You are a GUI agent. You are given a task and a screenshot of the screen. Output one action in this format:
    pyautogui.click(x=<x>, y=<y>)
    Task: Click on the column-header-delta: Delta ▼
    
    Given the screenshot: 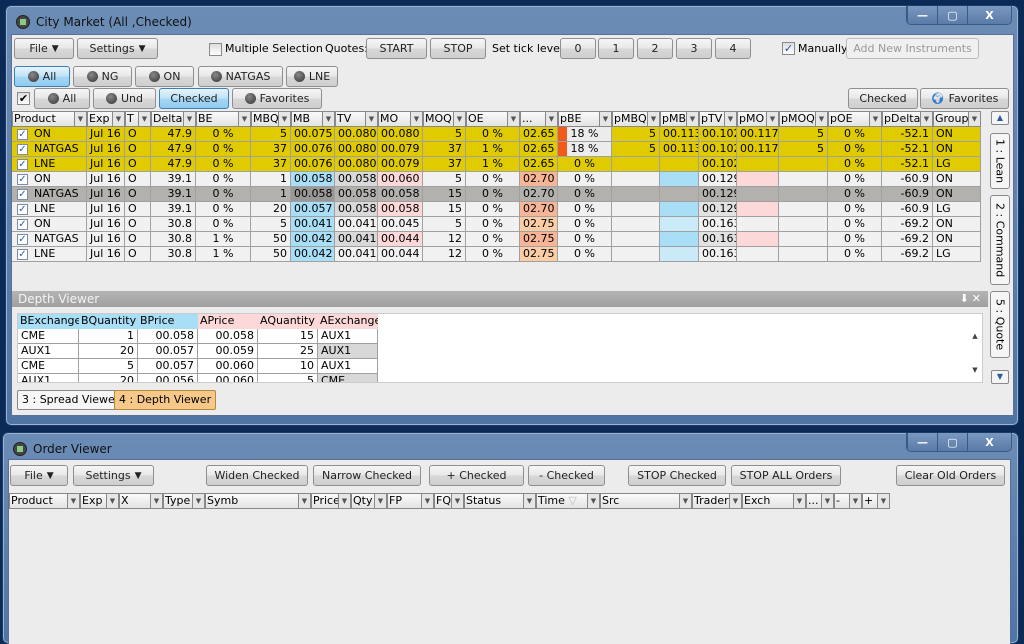 What is the action you would take?
    pyautogui.click(x=173, y=119)
    